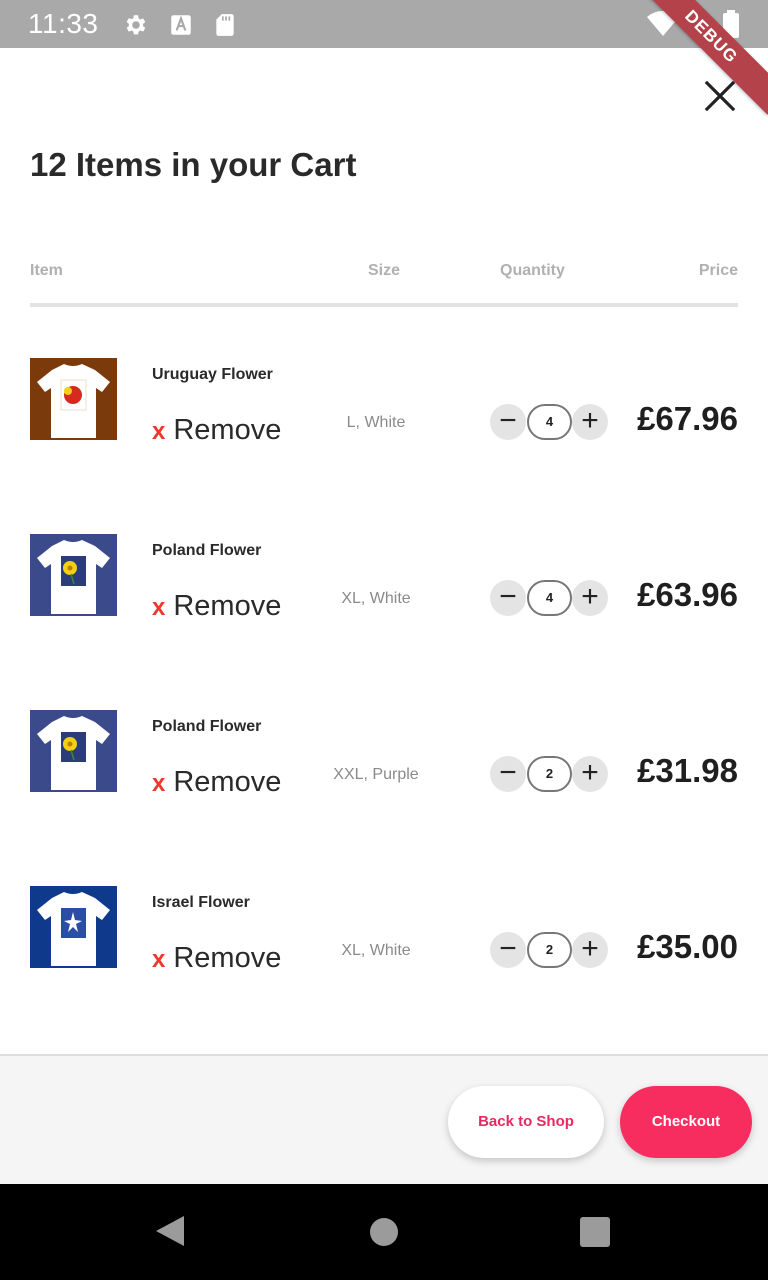 The height and width of the screenshot is (1280, 768). What do you see at coordinates (46, 270) in the screenshot?
I see `header-item: Item` at bounding box center [46, 270].